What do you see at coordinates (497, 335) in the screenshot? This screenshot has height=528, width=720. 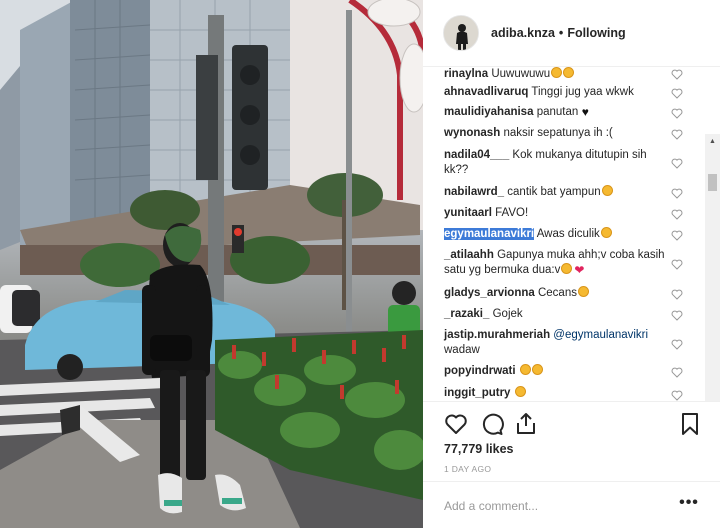 I see `comment-username-link: jastip.murahmeriah` at bounding box center [497, 335].